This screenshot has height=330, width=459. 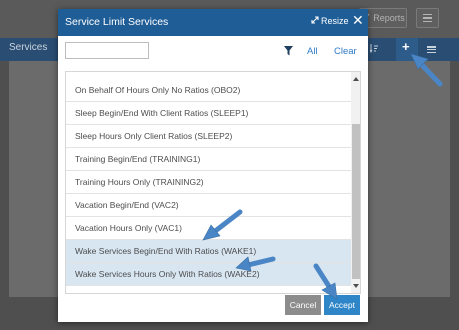 I want to click on scroll-down-icon, so click(x=356, y=286).